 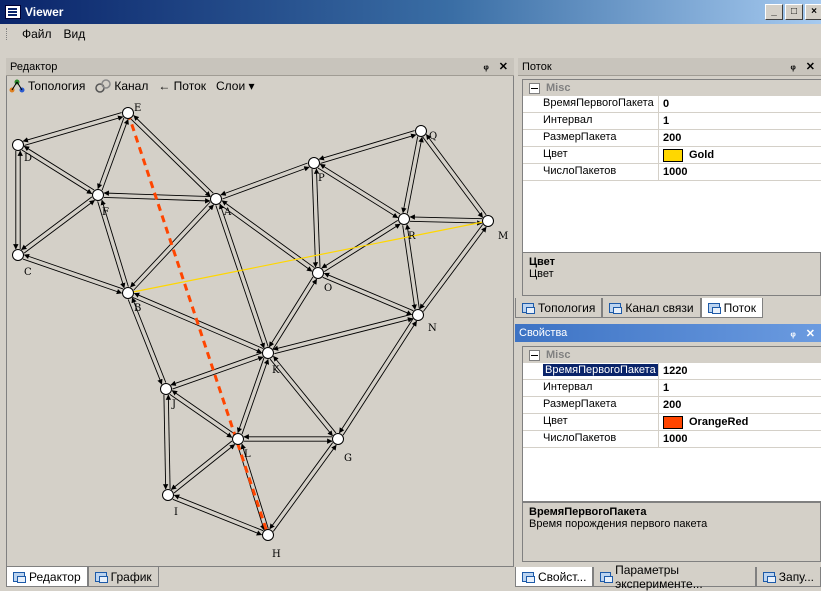 What do you see at coordinates (18, 145) in the screenshot?
I see `graph-node-D` at bounding box center [18, 145].